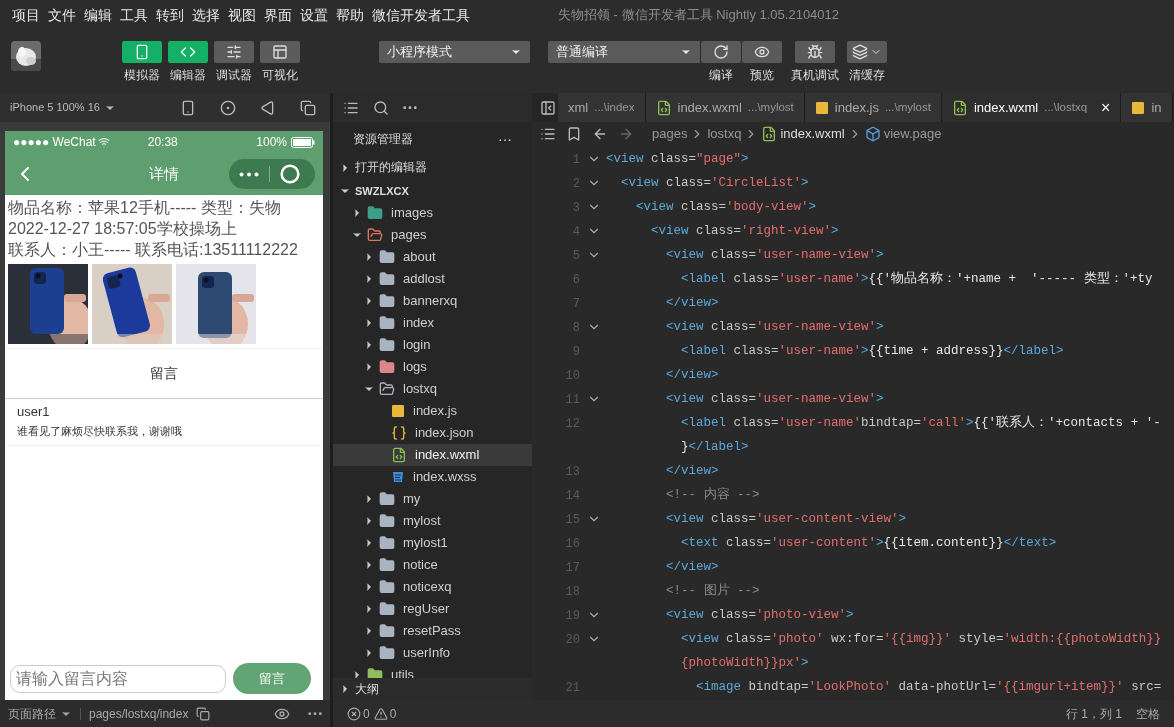 This screenshot has height=727, width=1174. I want to click on detail-text: 2022-12-27 18:57:05学校操场上, so click(123, 229).